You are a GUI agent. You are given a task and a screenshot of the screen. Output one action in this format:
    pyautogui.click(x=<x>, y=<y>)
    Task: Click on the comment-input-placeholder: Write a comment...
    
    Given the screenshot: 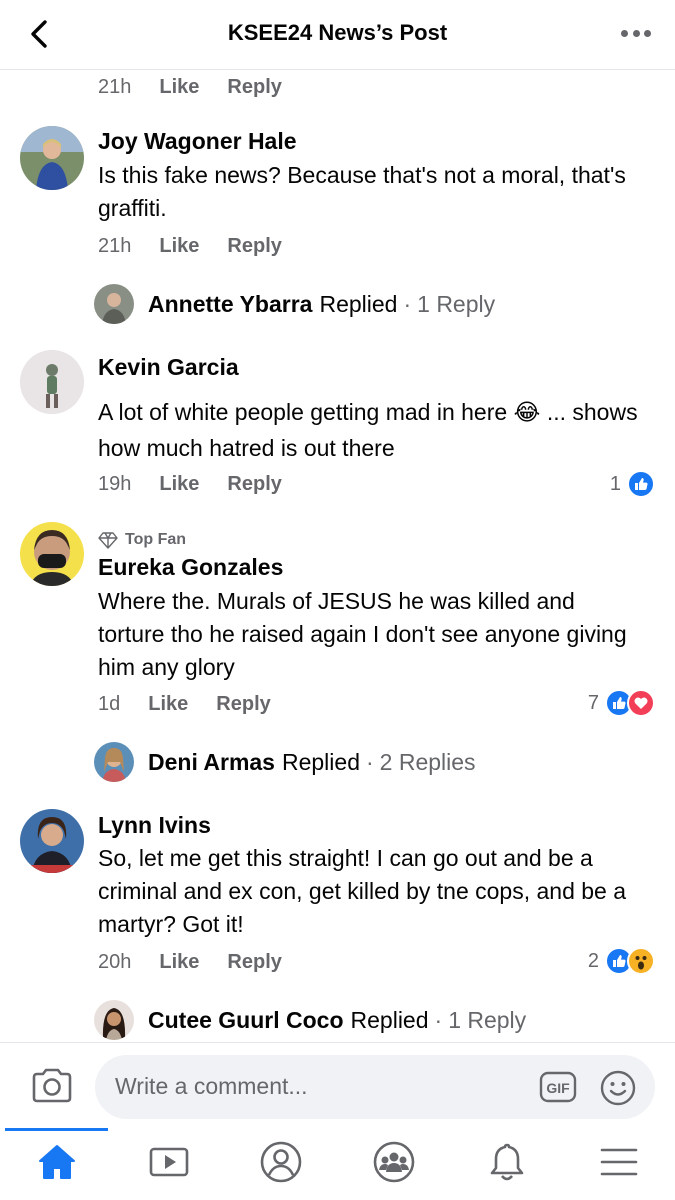 What is the action you would take?
    pyautogui.click(x=211, y=1086)
    